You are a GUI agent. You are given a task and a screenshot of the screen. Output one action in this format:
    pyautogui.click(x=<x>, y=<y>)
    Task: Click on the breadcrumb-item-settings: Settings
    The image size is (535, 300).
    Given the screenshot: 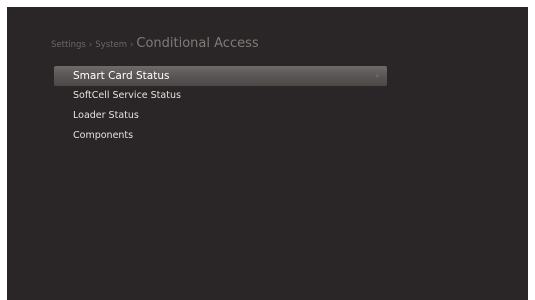 What is the action you would take?
    pyautogui.click(x=68, y=45)
    